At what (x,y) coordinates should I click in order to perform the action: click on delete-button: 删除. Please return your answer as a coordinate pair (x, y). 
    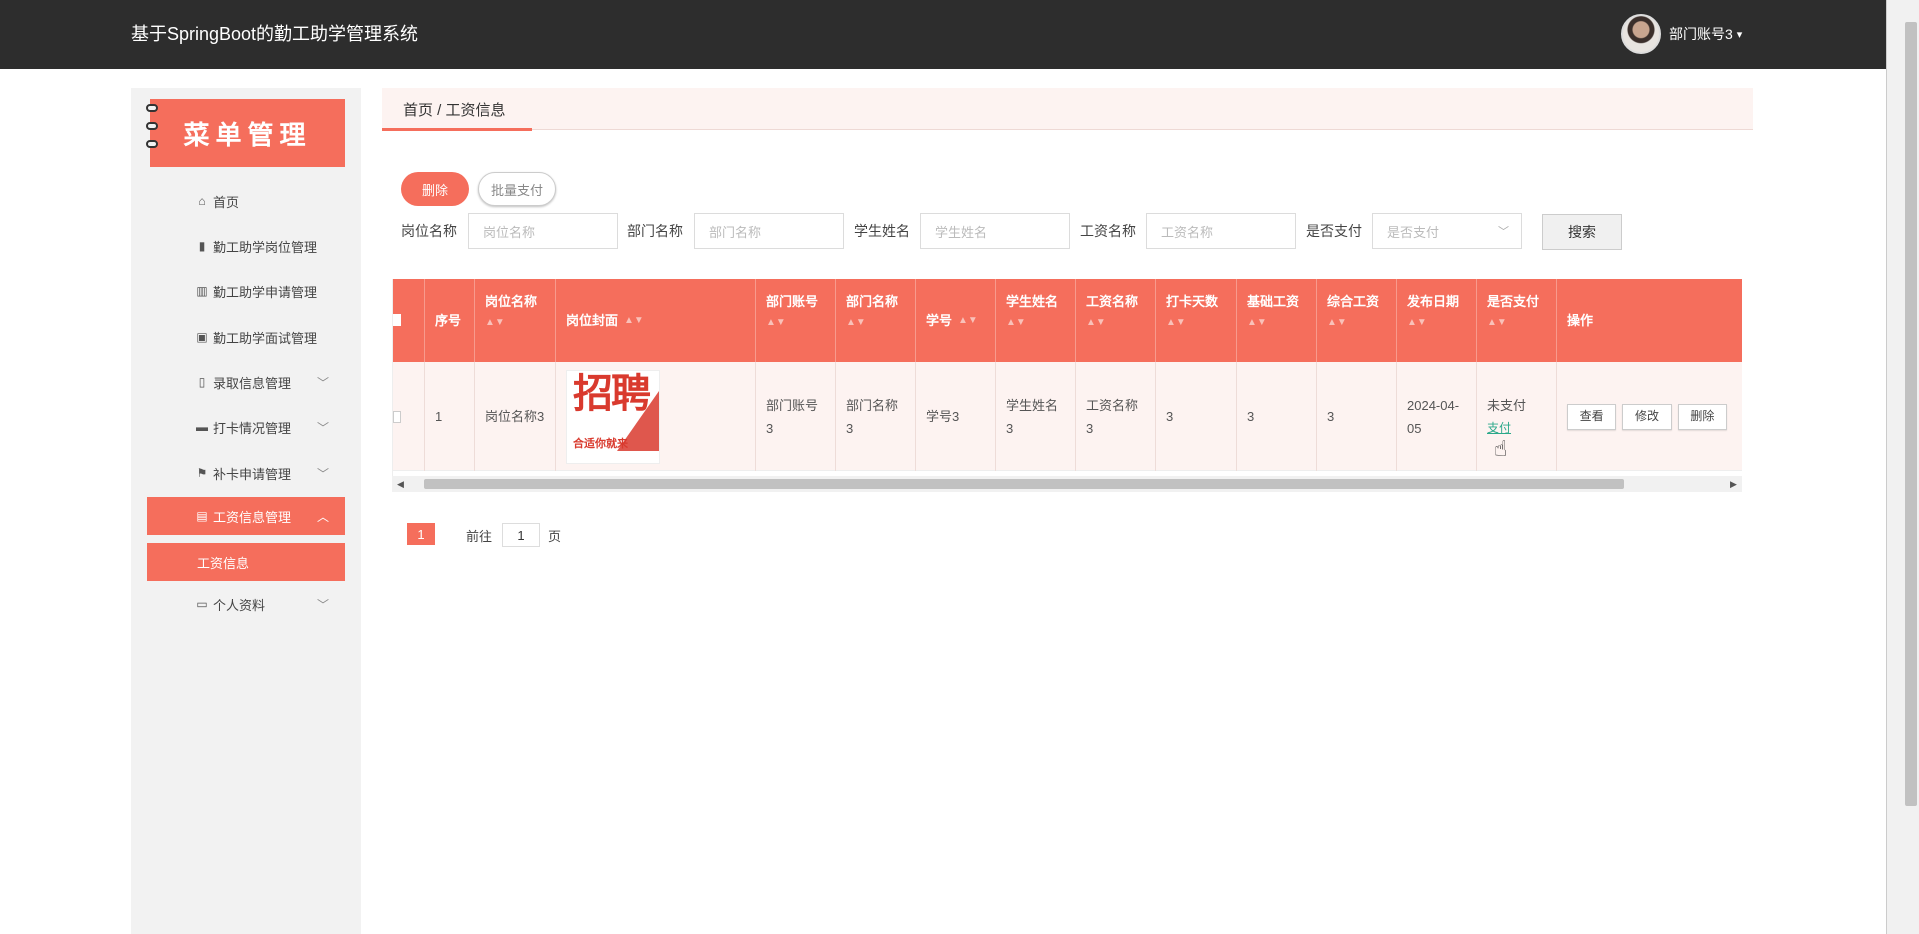
    Looking at the image, I should click on (435, 189).